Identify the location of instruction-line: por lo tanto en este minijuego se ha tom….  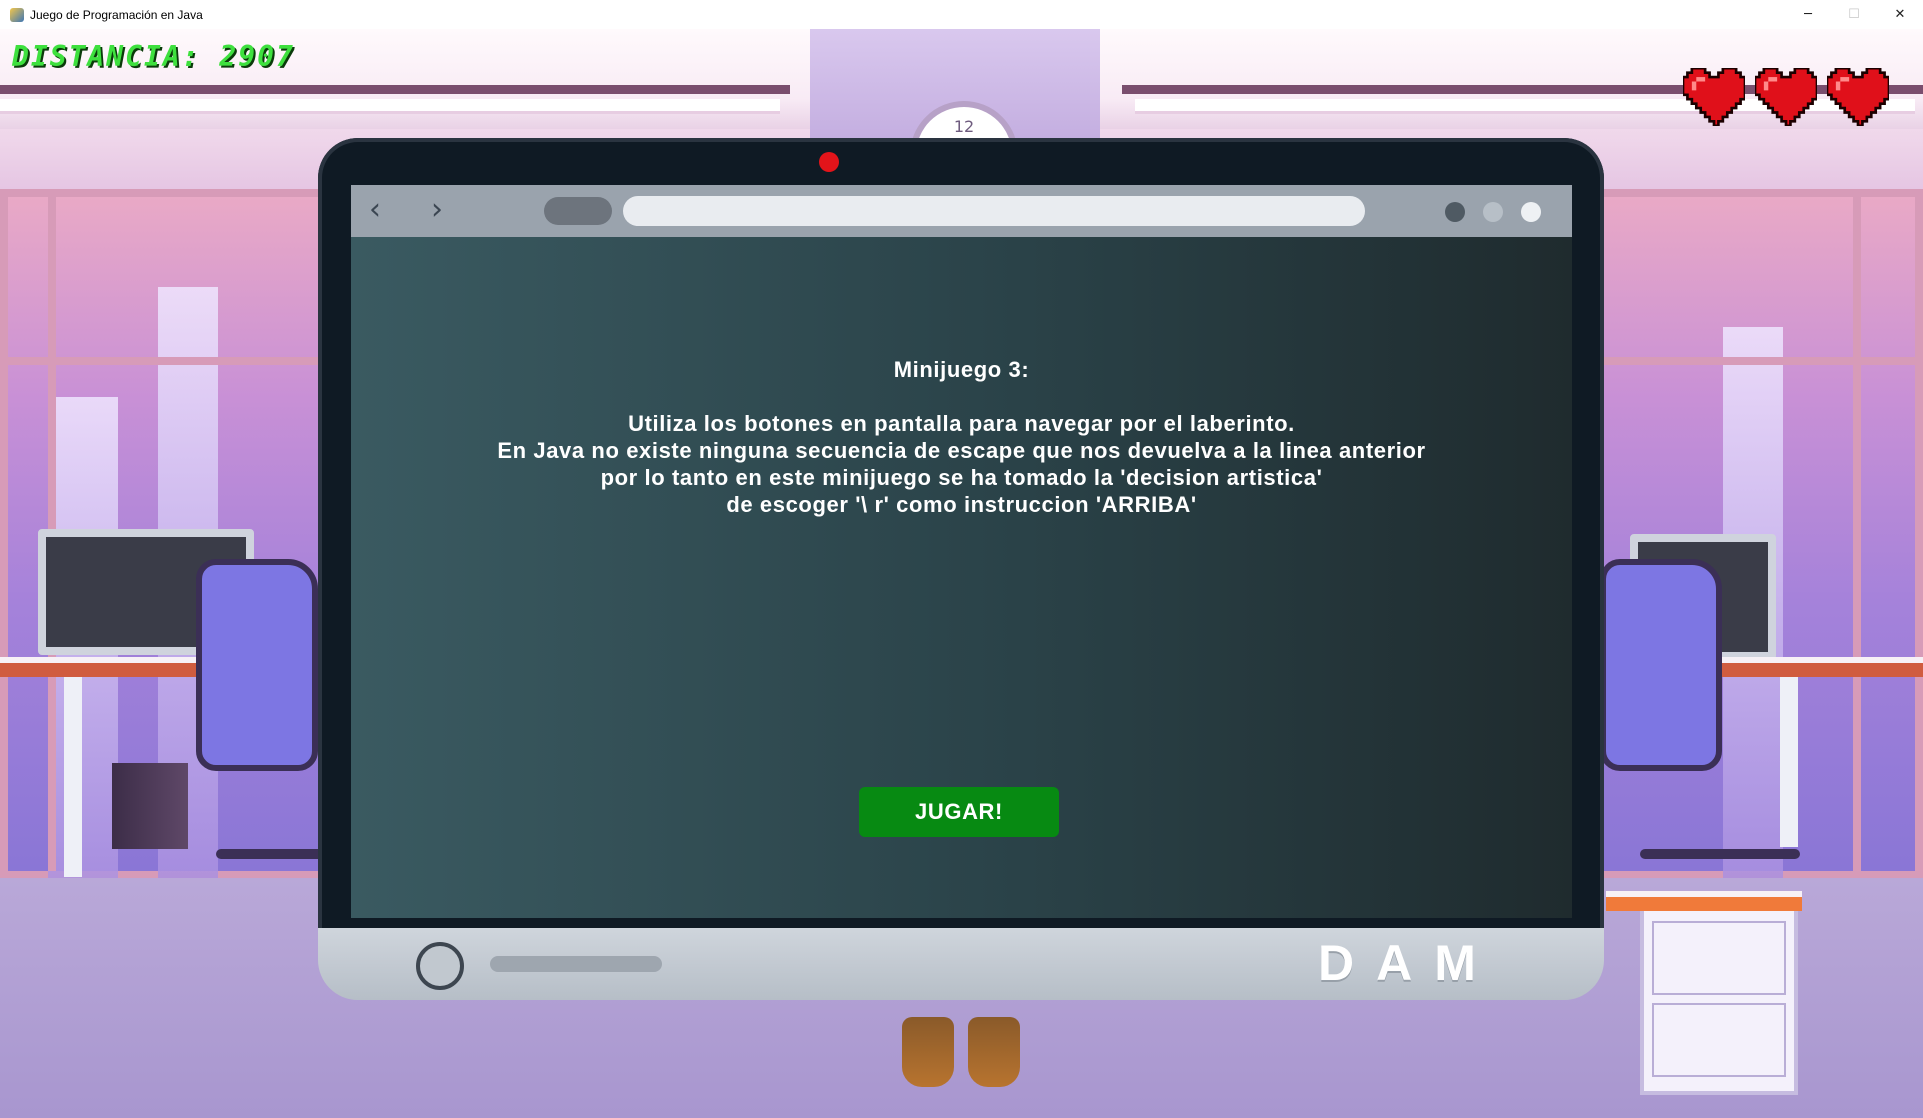
(961, 477).